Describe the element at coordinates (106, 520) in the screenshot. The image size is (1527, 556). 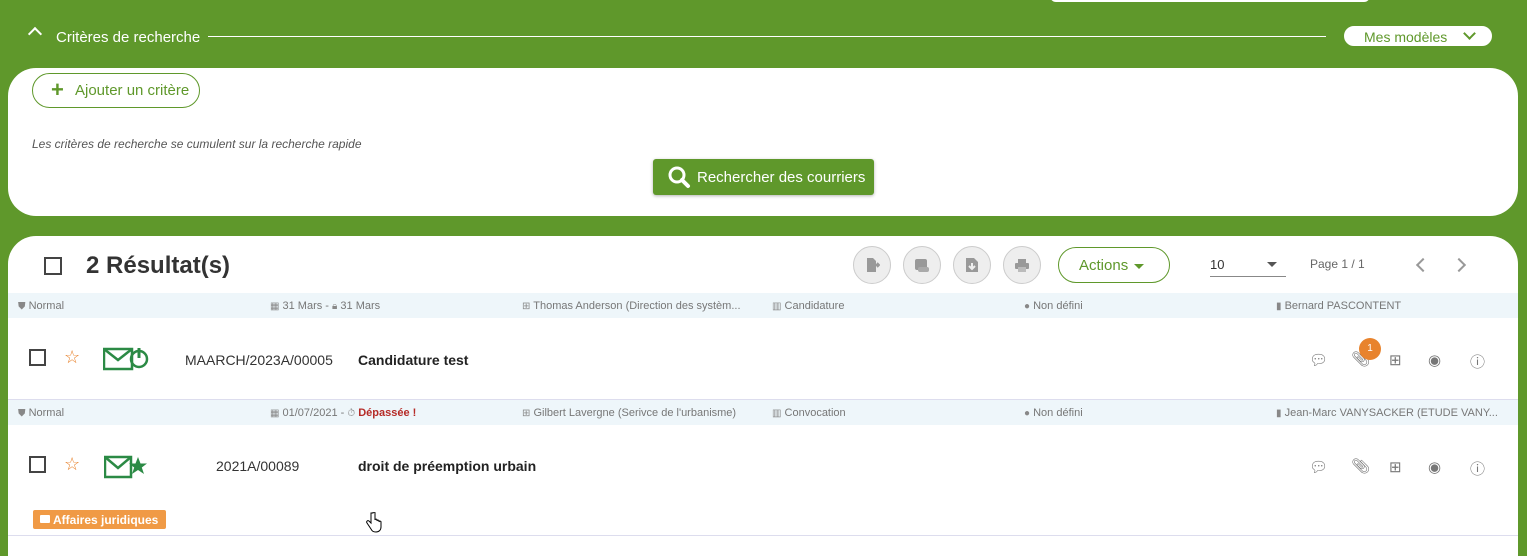
I see `folder-tag-label: Affaires juridiques` at that location.